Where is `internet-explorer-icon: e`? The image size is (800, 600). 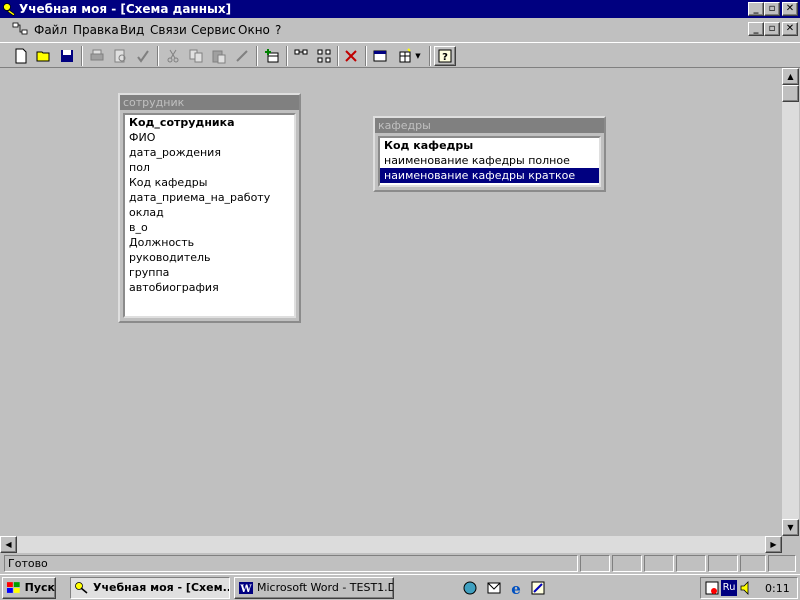 internet-explorer-icon: e is located at coordinates (516, 588).